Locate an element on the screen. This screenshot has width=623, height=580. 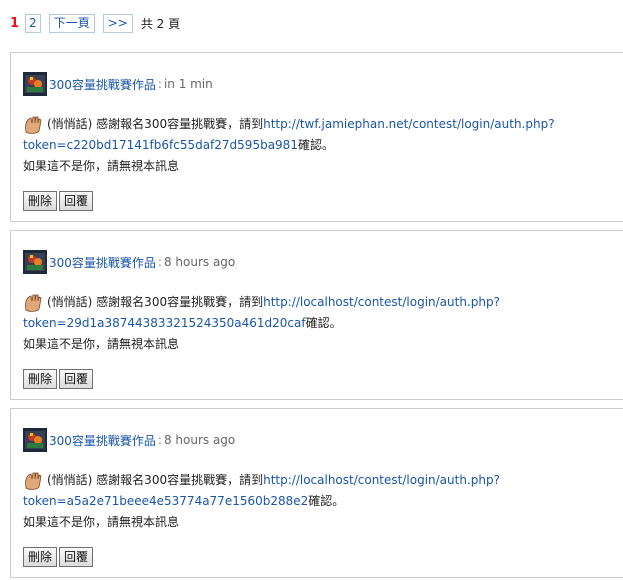
auth-link-part2: token=a5a2e71beee4e53774a77e1560b288e2 is located at coordinates (165, 501).